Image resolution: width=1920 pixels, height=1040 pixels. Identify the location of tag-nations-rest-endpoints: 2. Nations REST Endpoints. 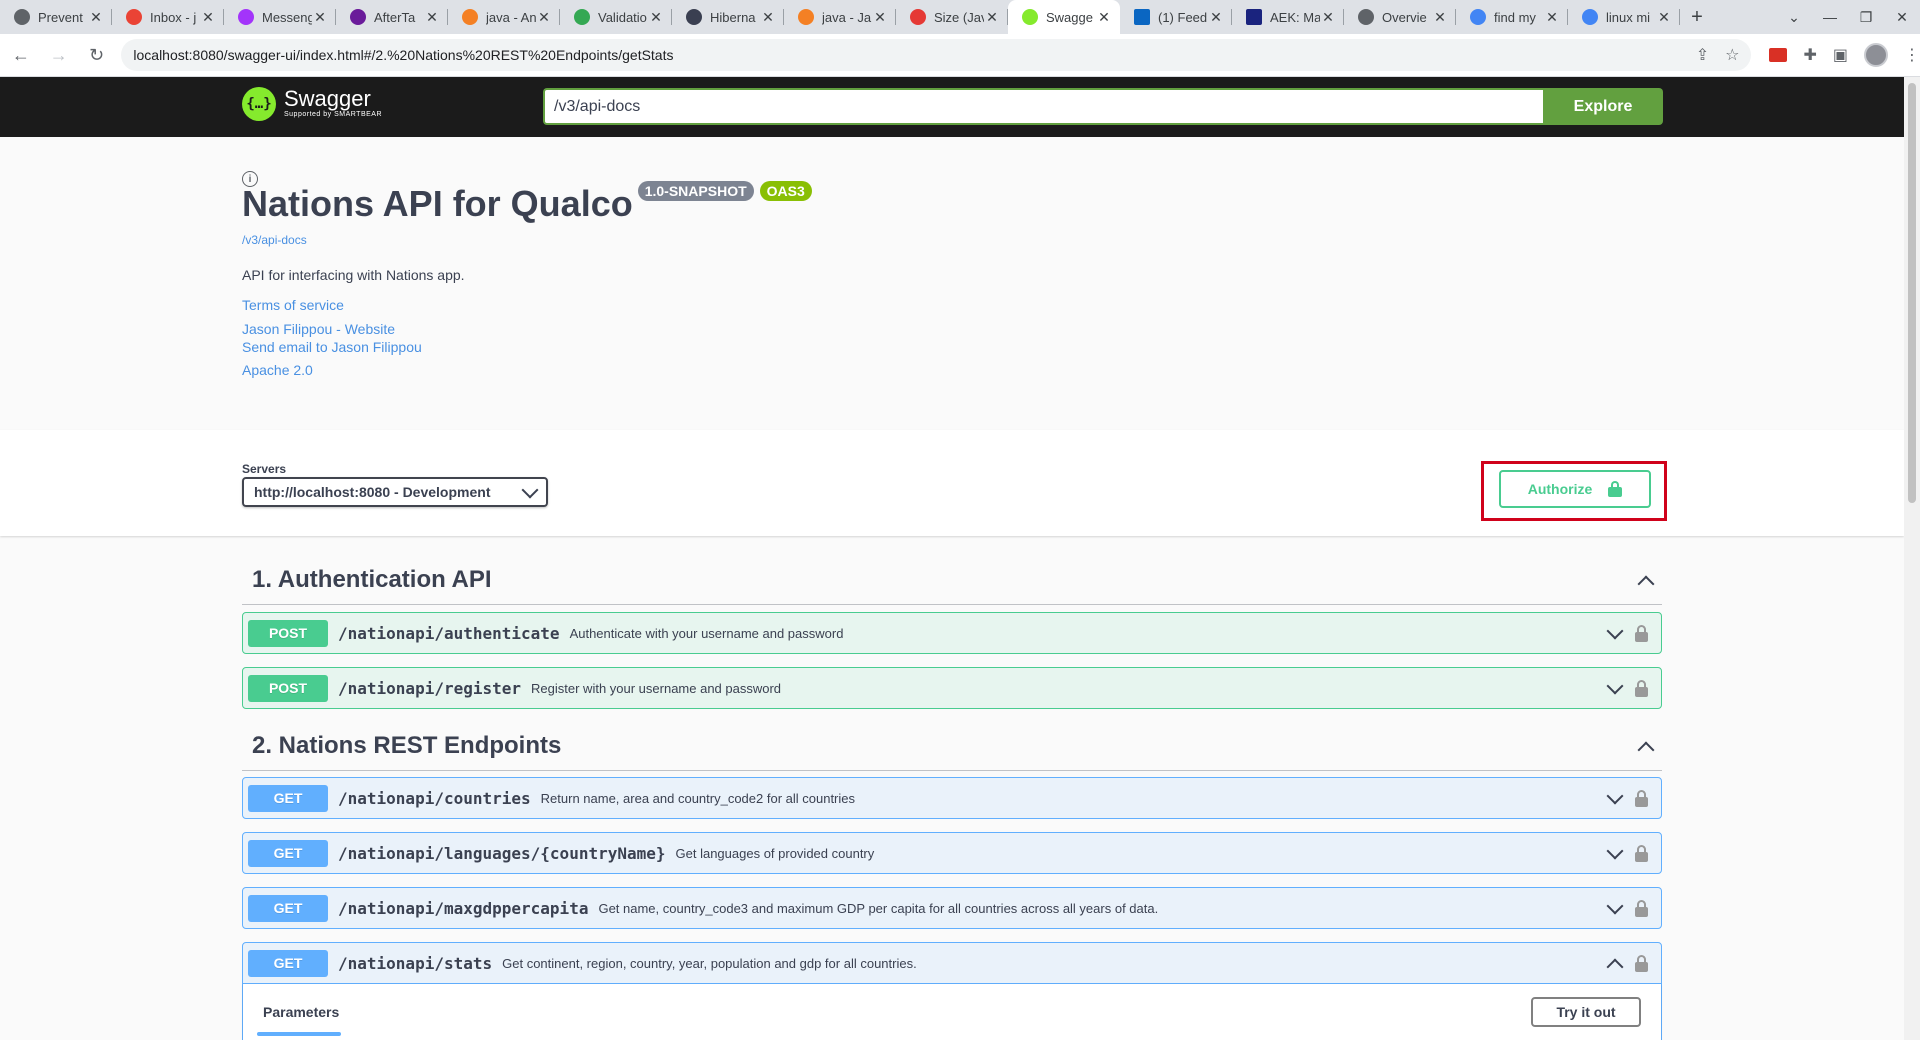
(952, 746).